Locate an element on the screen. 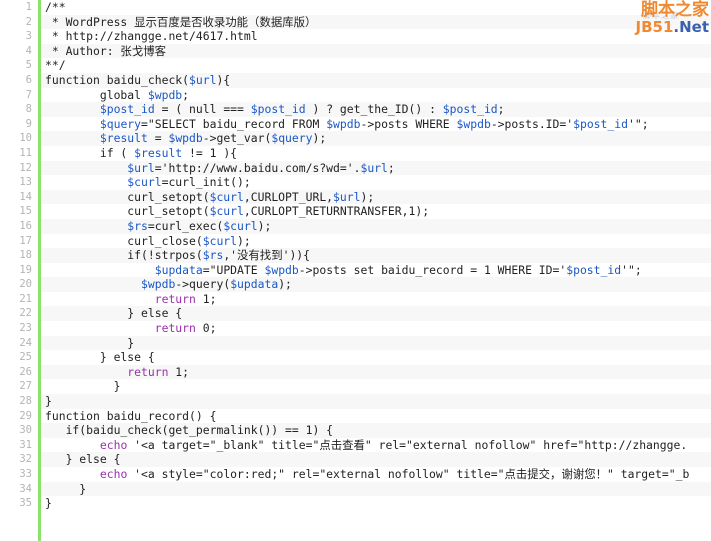 The height and width of the screenshot is (541, 711). code-line: **/ is located at coordinates (376, 65).